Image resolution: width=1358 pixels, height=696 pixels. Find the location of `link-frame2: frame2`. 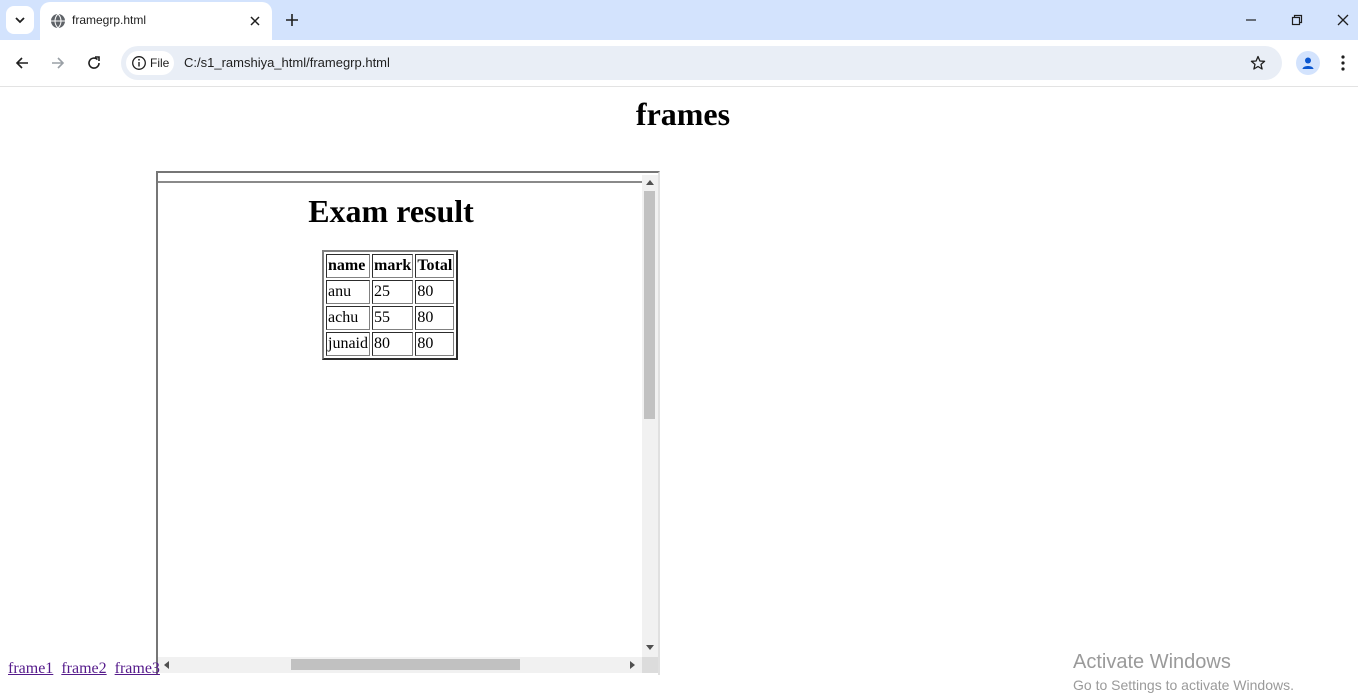

link-frame2: frame2 is located at coordinates (83, 668).